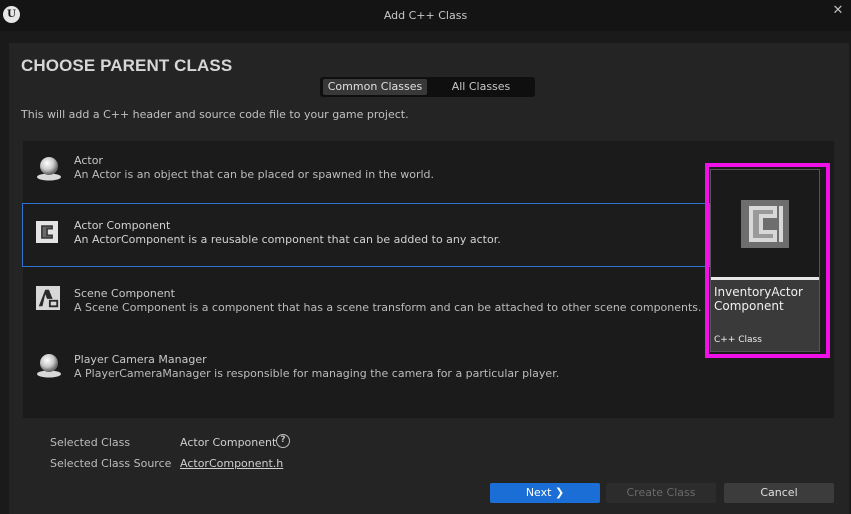 The width and height of the screenshot is (851, 514). I want to click on sphere-actor-icon, so click(49, 169).